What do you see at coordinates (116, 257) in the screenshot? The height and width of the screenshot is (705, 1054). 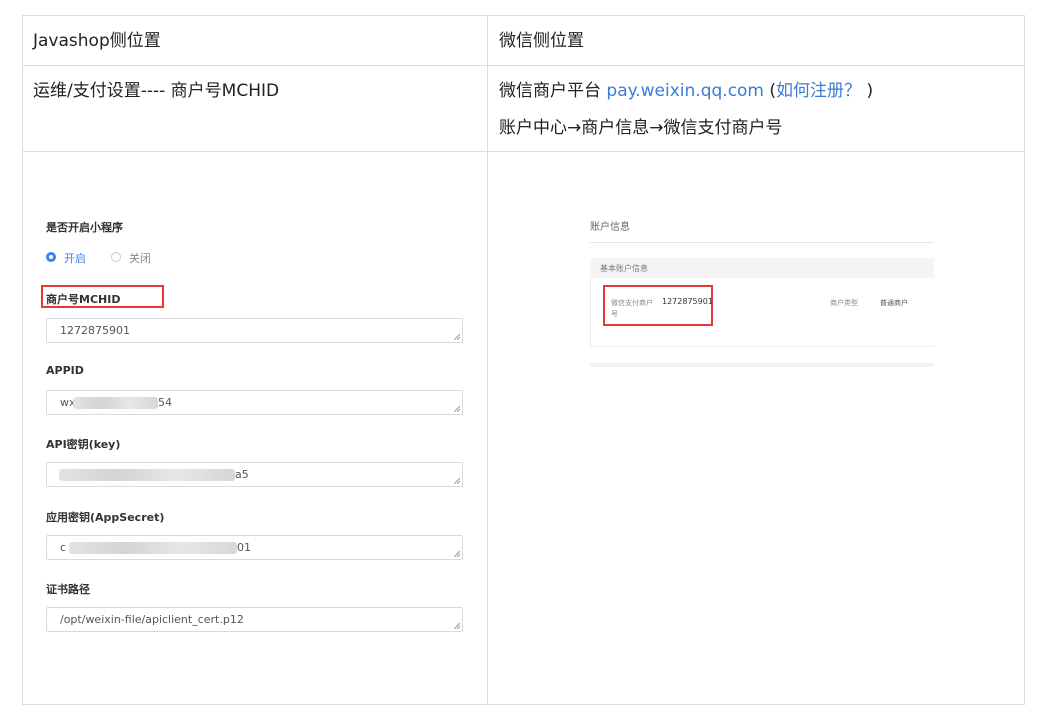 I see `radio-disable` at bounding box center [116, 257].